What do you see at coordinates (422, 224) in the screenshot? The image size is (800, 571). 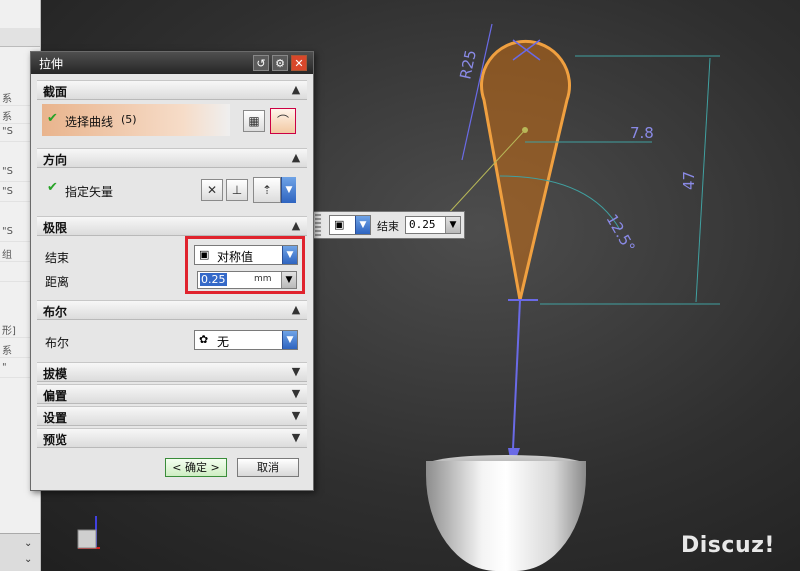 I see `end-value: 0.25` at bounding box center [422, 224].